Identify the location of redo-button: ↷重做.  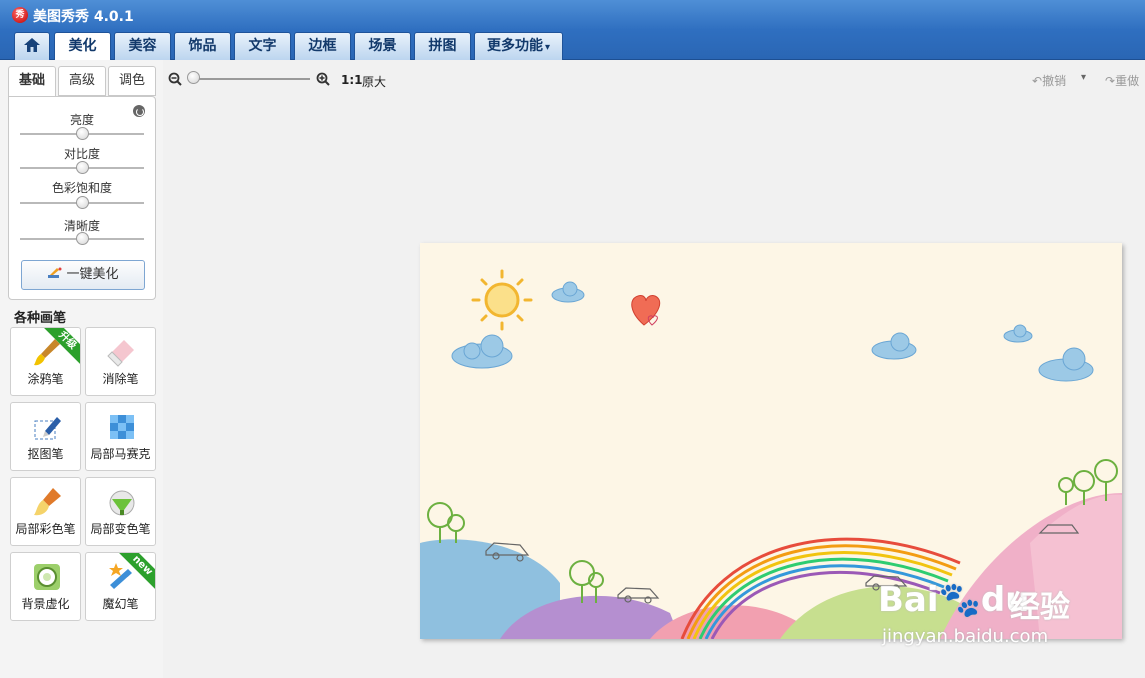
(1122, 80).